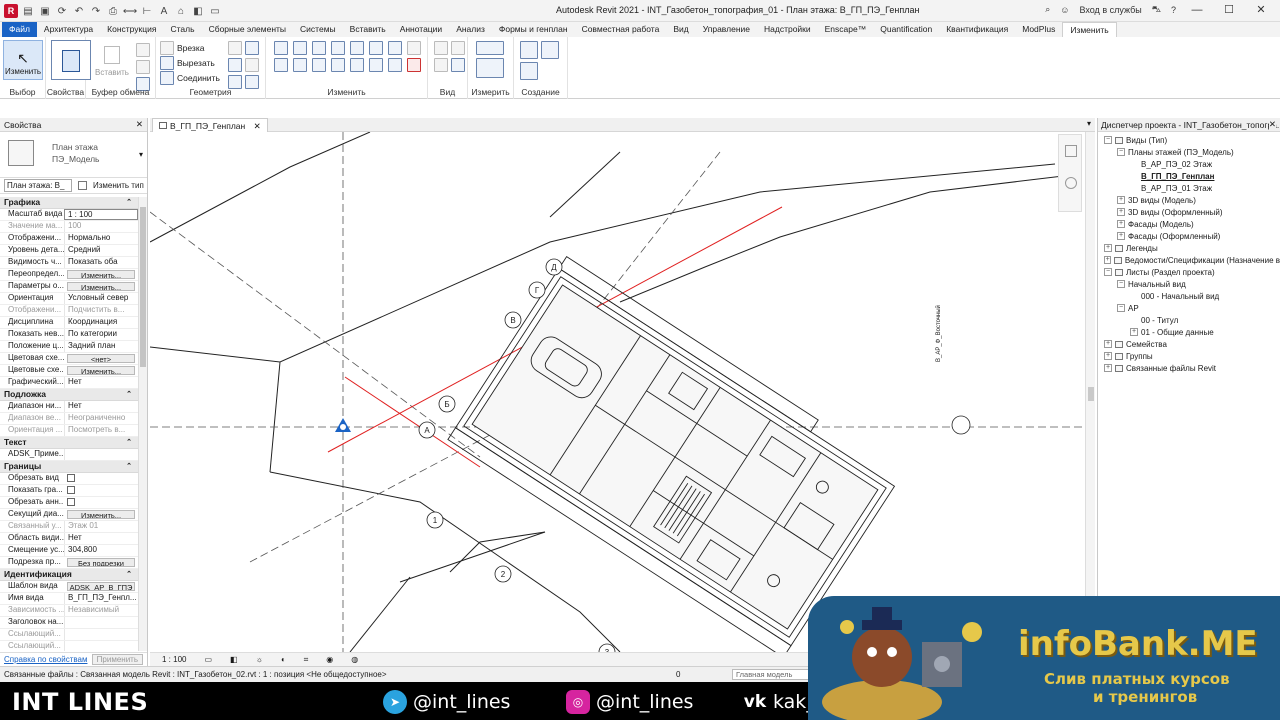  Describe the element at coordinates (529, 50) in the screenshot. I see `create-assembly-icon` at that location.